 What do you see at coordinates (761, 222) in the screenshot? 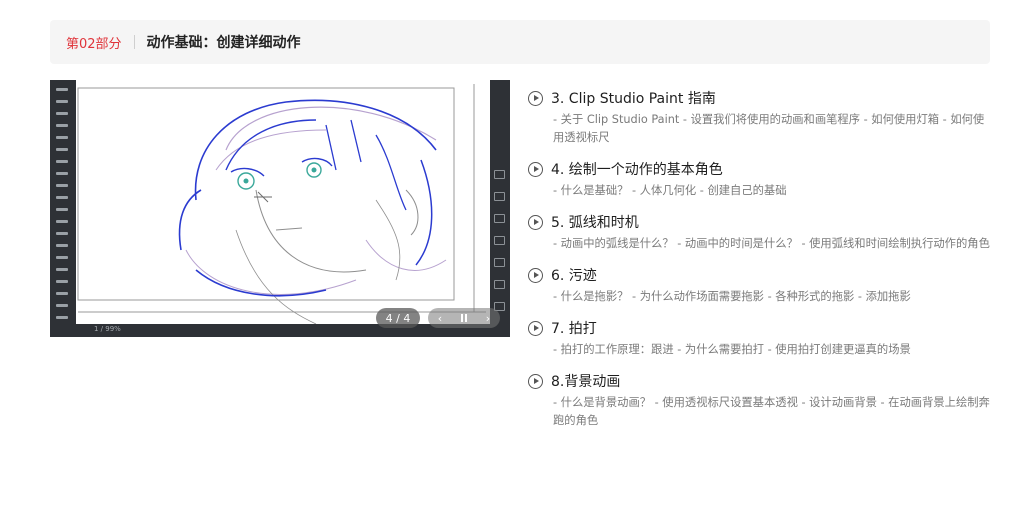
I see `lesson-title-row: 5. 弧线和时机` at bounding box center [761, 222].